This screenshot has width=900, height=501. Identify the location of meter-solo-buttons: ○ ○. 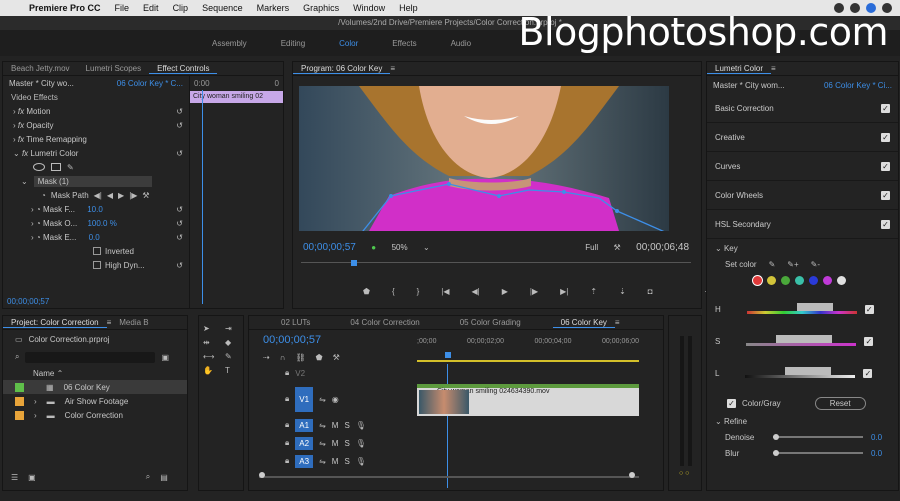
(684, 473).